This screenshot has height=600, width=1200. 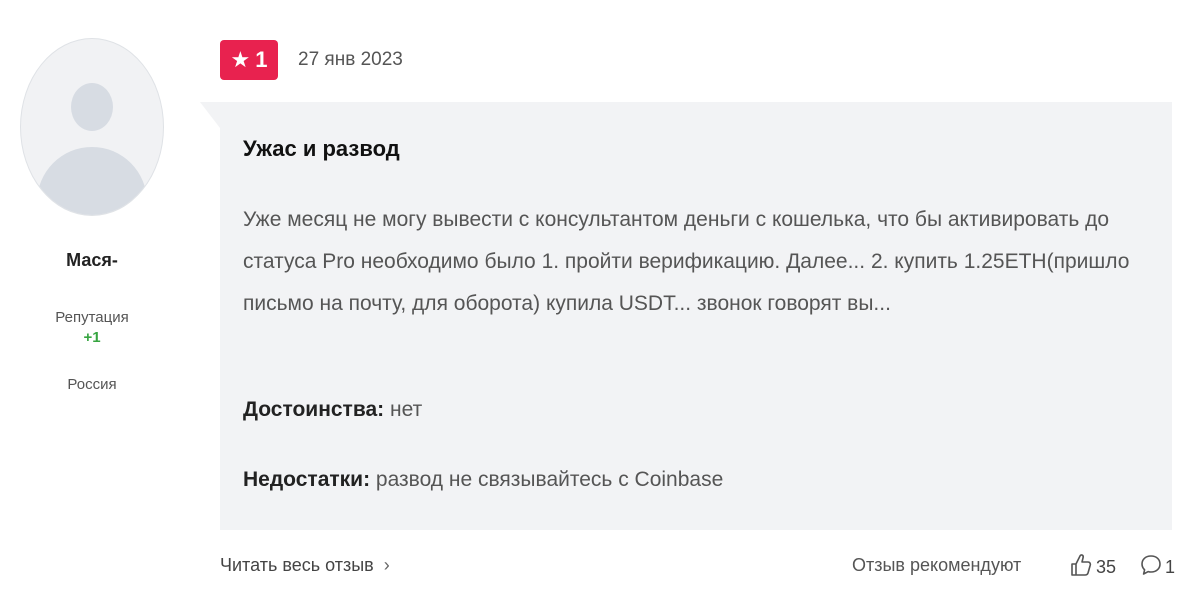 I want to click on author-panel: Мася- Репутация +1 Россия, so click(x=92, y=215).